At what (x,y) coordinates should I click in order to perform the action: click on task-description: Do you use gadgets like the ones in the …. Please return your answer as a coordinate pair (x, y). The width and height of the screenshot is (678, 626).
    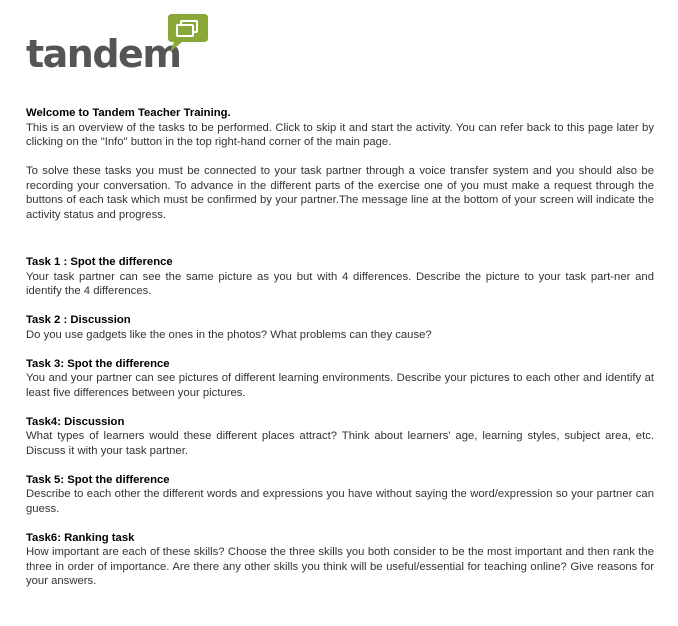
    Looking at the image, I should click on (229, 334).